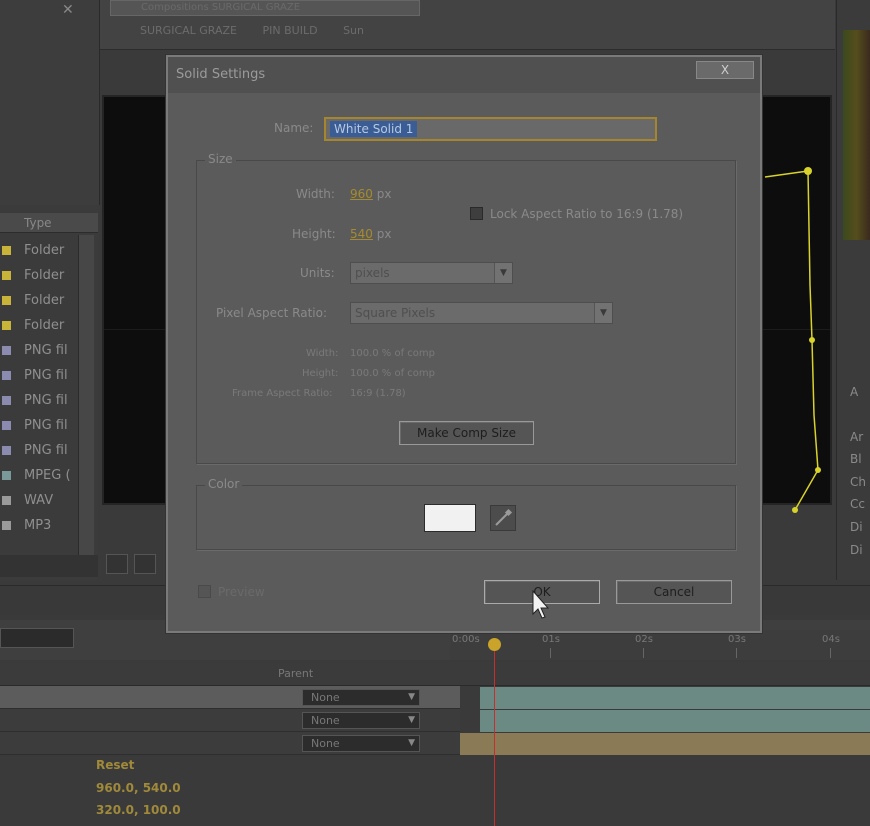 The width and height of the screenshot is (870, 826). I want to click on ruler-label: 0:00s, so click(466, 639).